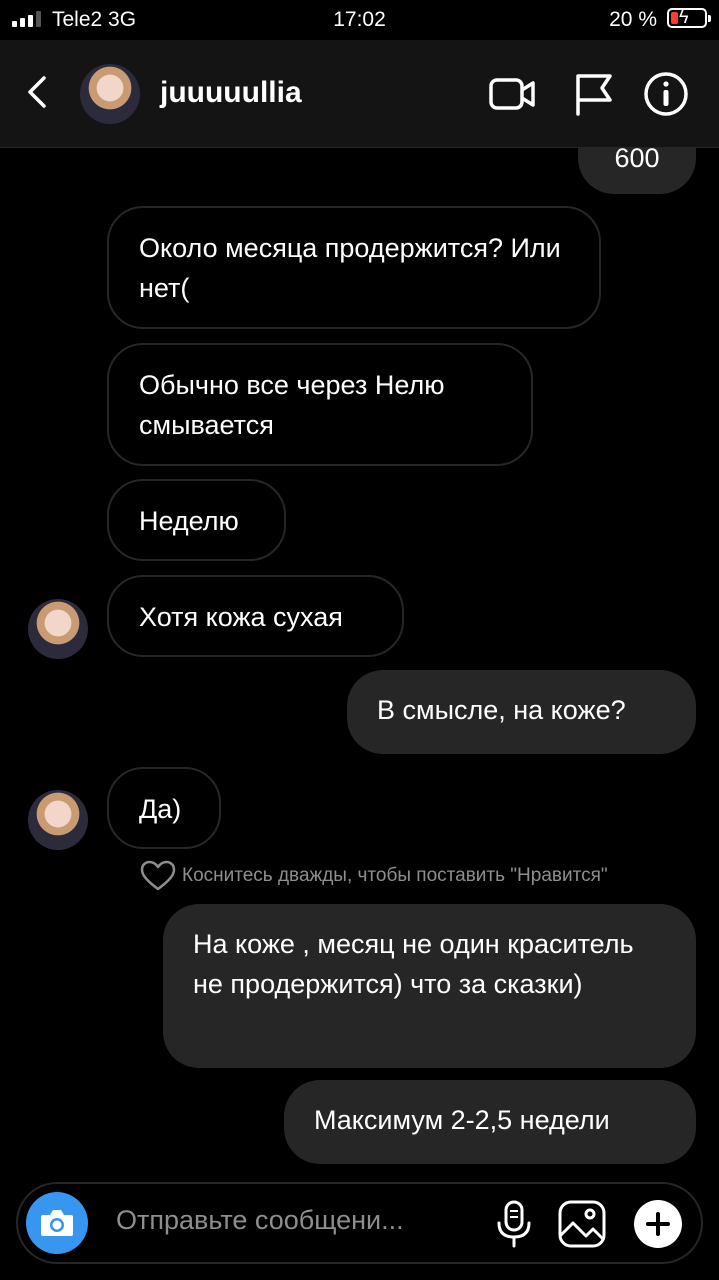  What do you see at coordinates (255, 616) in the screenshot?
I see `message-bubble-incoming: Хотя кожа сухая` at bounding box center [255, 616].